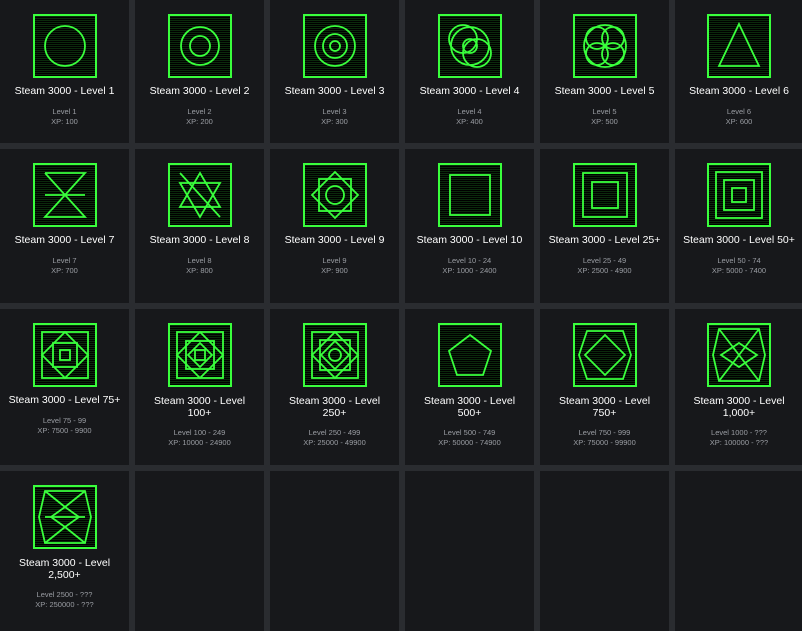  What do you see at coordinates (604, 432) in the screenshot?
I see `badge-level-range: Level 750 - 999` at bounding box center [604, 432].